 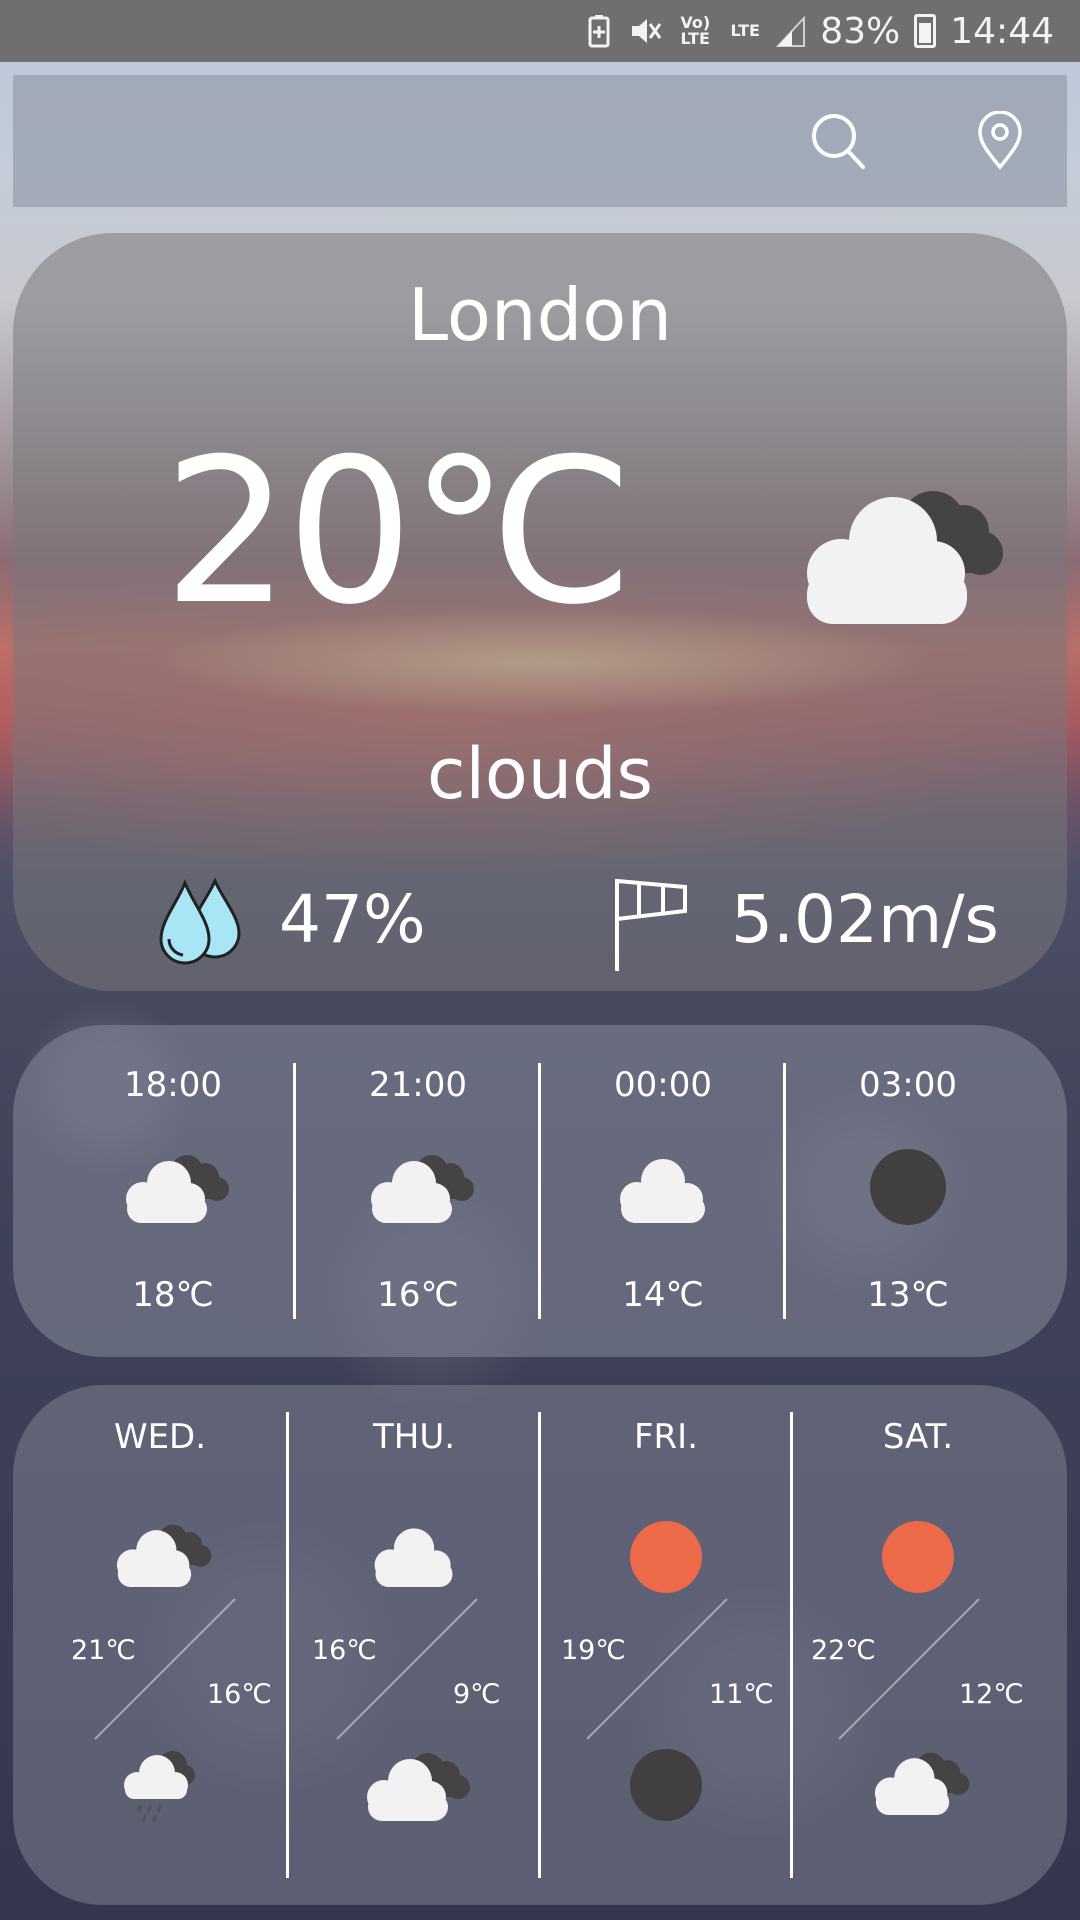 What do you see at coordinates (918, 1437) in the screenshot?
I see `day-name: SAT.` at bounding box center [918, 1437].